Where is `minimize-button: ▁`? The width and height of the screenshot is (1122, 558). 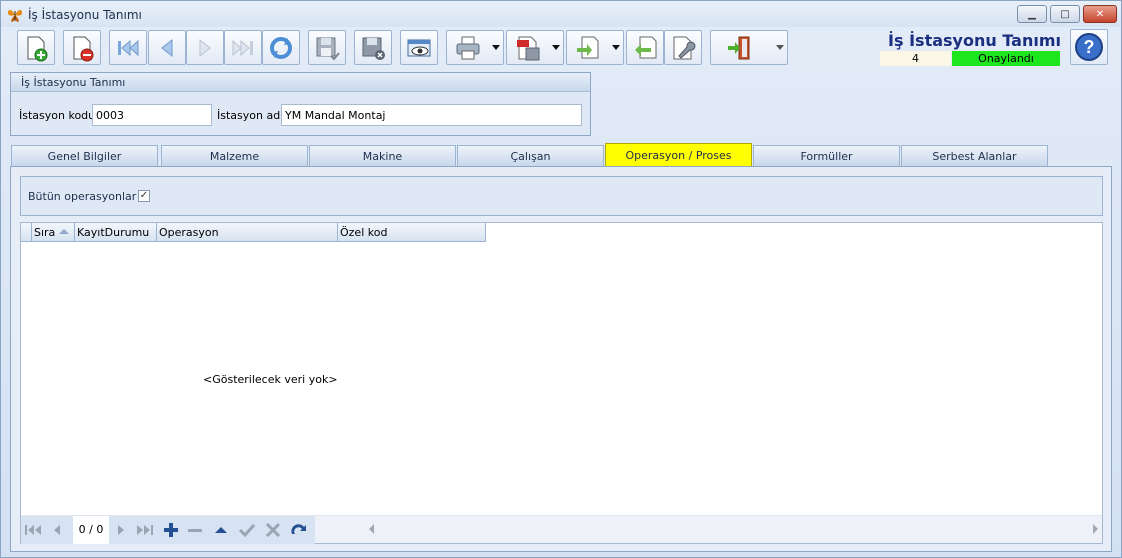 minimize-button: ▁ is located at coordinates (1032, 14).